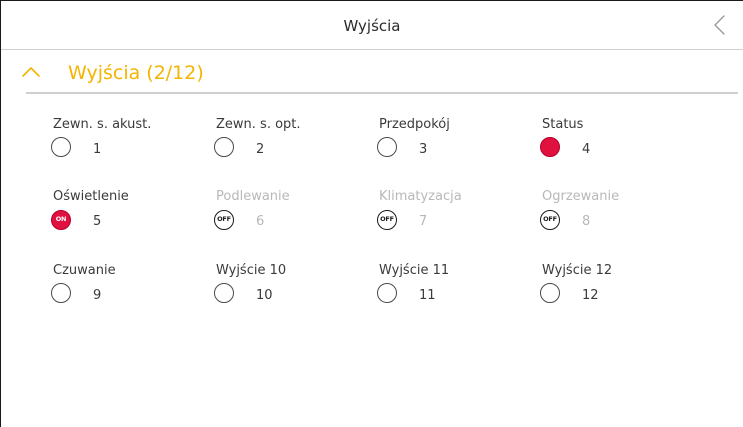 Image resolution: width=743 pixels, height=427 pixels. What do you see at coordinates (586, 221) in the screenshot?
I see `output-number: 8` at bounding box center [586, 221].